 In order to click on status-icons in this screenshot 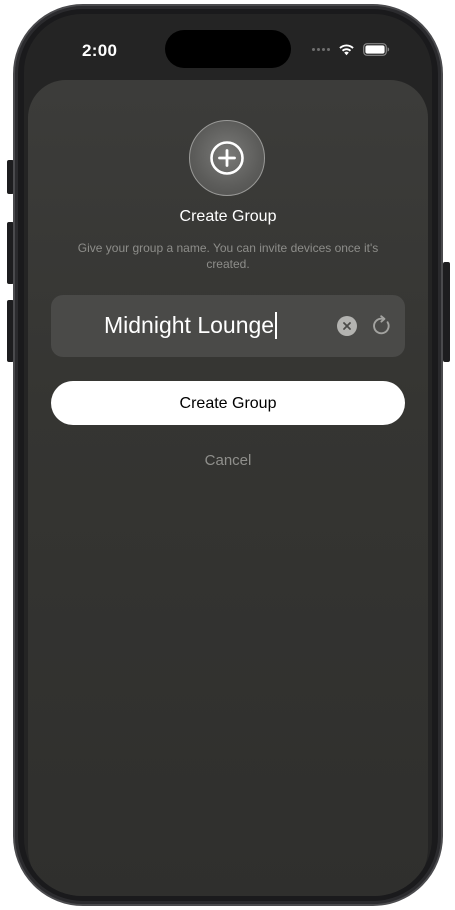, I will do `click(351, 49)`.